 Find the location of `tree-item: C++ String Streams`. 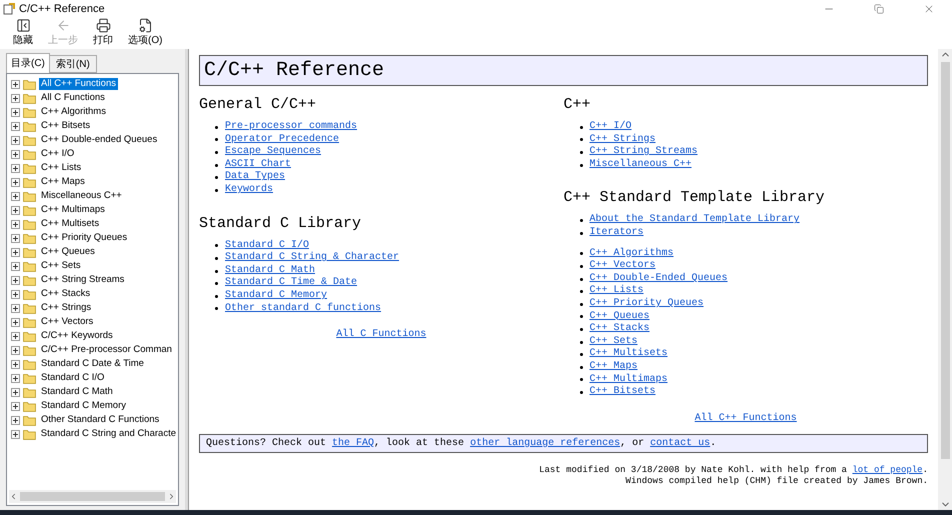

tree-item: C++ String Streams is located at coordinates (82, 280).